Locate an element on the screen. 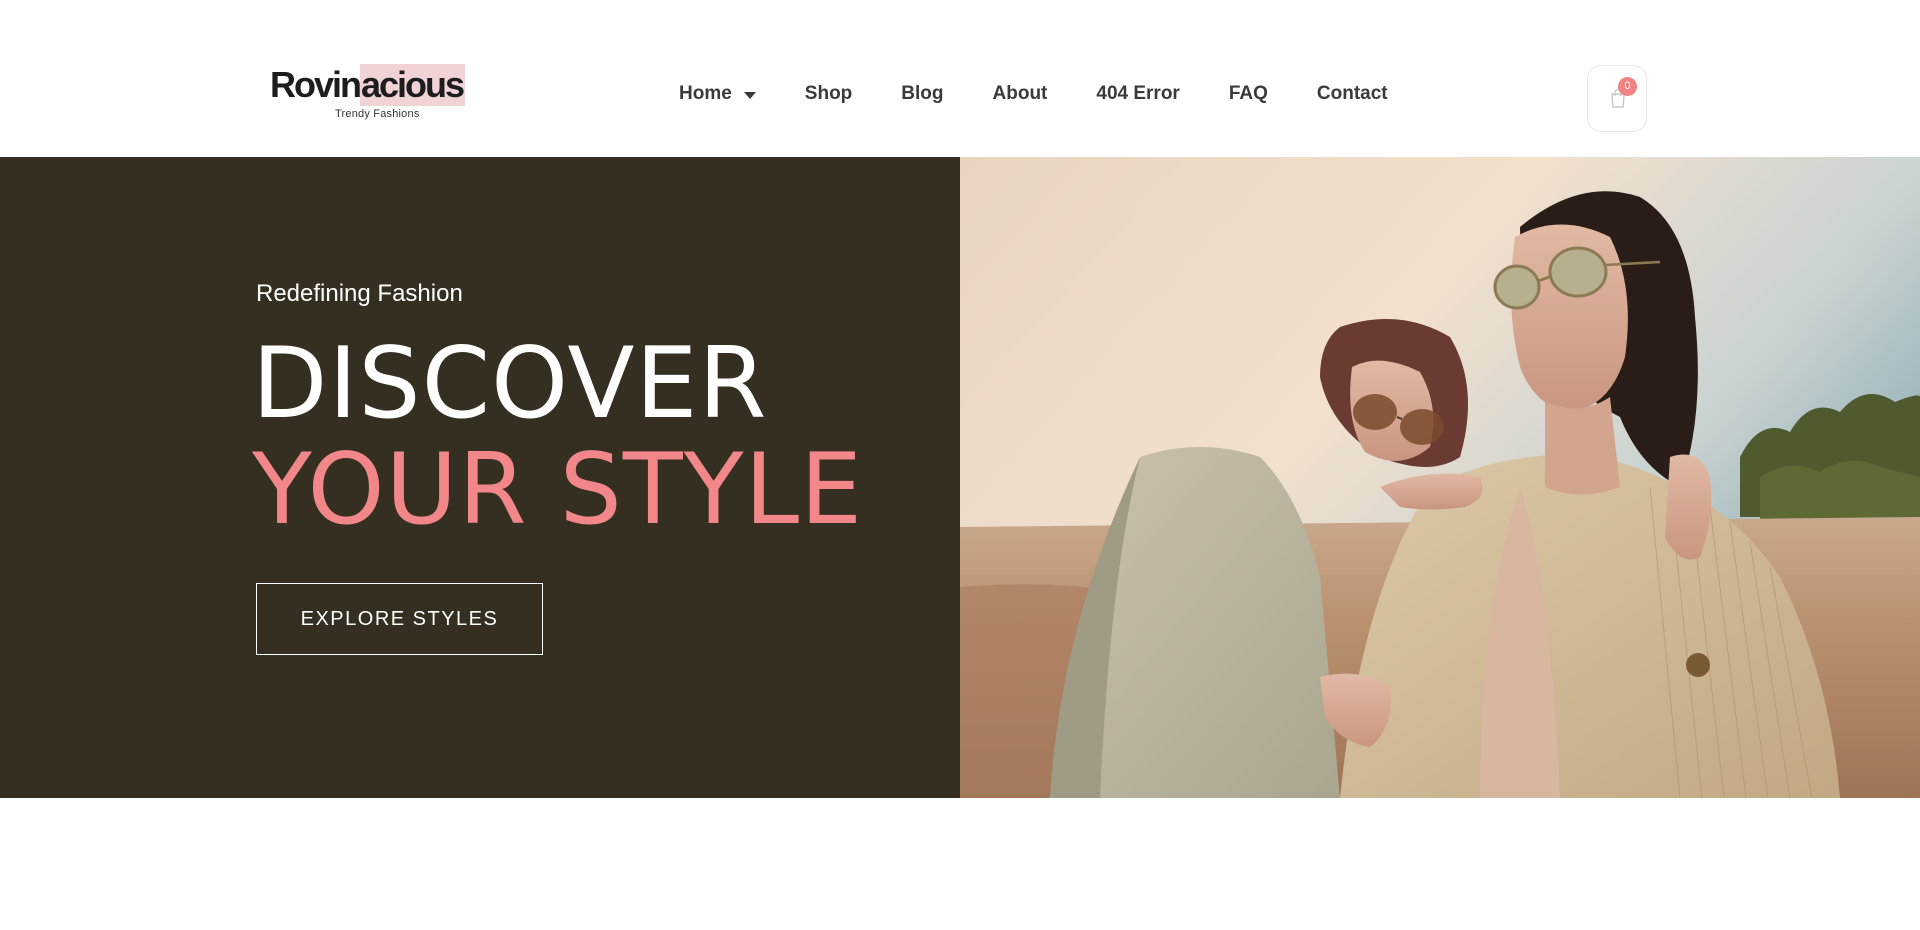 The height and width of the screenshot is (930, 1920). explore-styles-button: EXPLORE STYLES is located at coordinates (399, 619).